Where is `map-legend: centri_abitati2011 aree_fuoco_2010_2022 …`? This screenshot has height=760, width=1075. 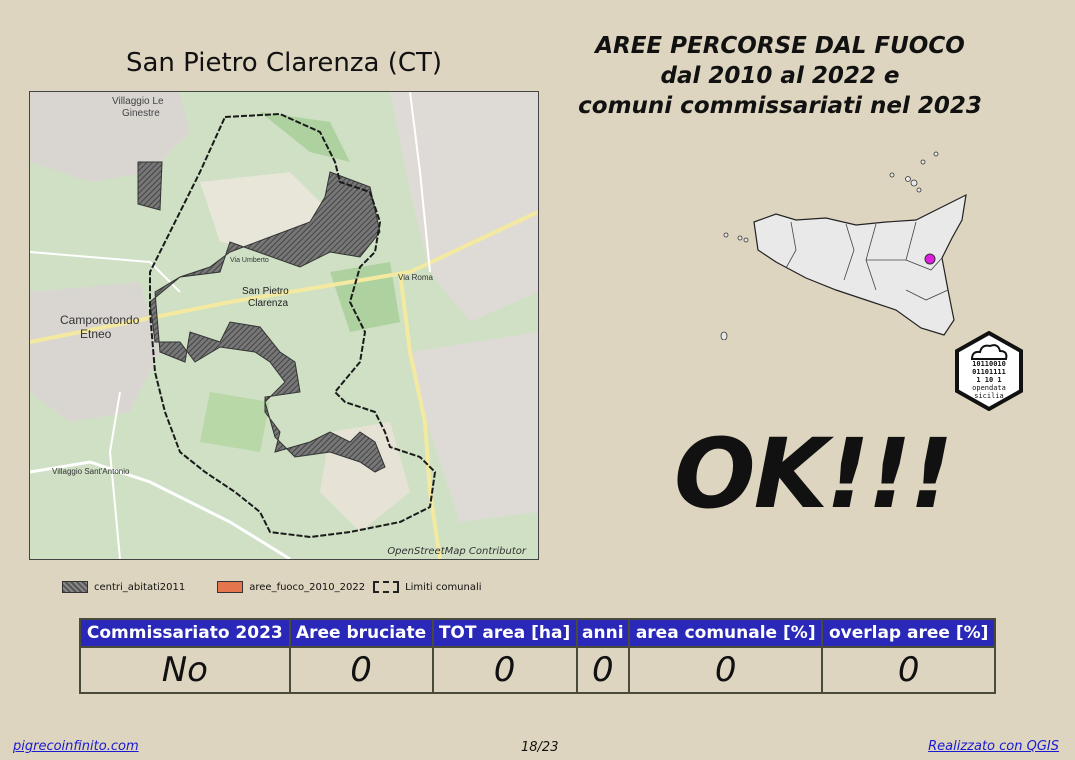
map-legend: centri_abitati2011 aree_fuoco_2010_2022 … is located at coordinates (276, 587).